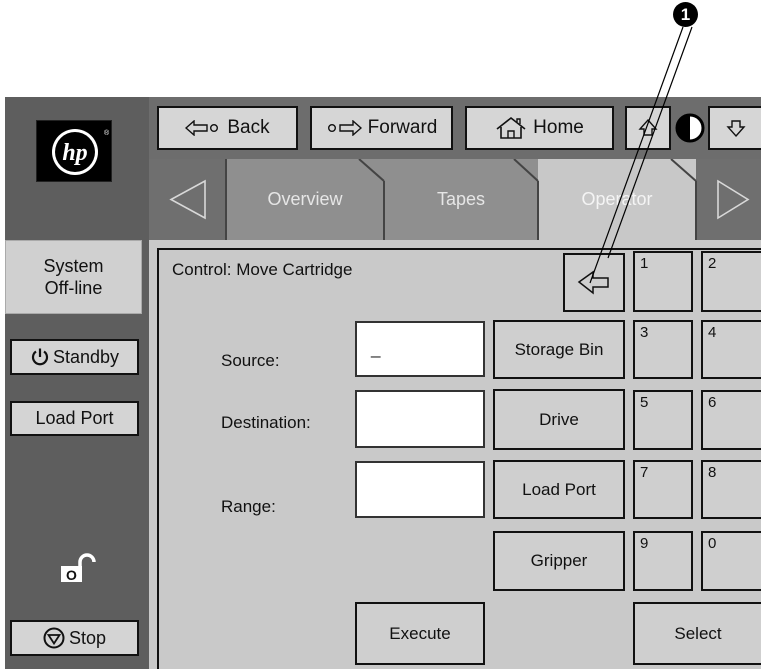 This screenshot has height=669, width=761. Describe the element at coordinates (202, 128) in the screenshot. I see `arrow-left-icon` at that location.